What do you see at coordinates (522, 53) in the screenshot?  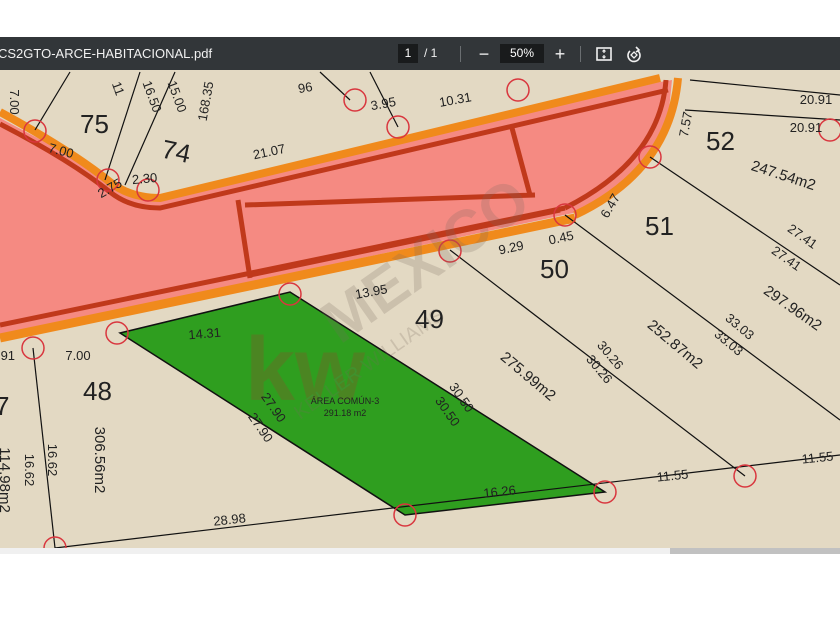 I see `zoom-level-input: 50%` at bounding box center [522, 53].